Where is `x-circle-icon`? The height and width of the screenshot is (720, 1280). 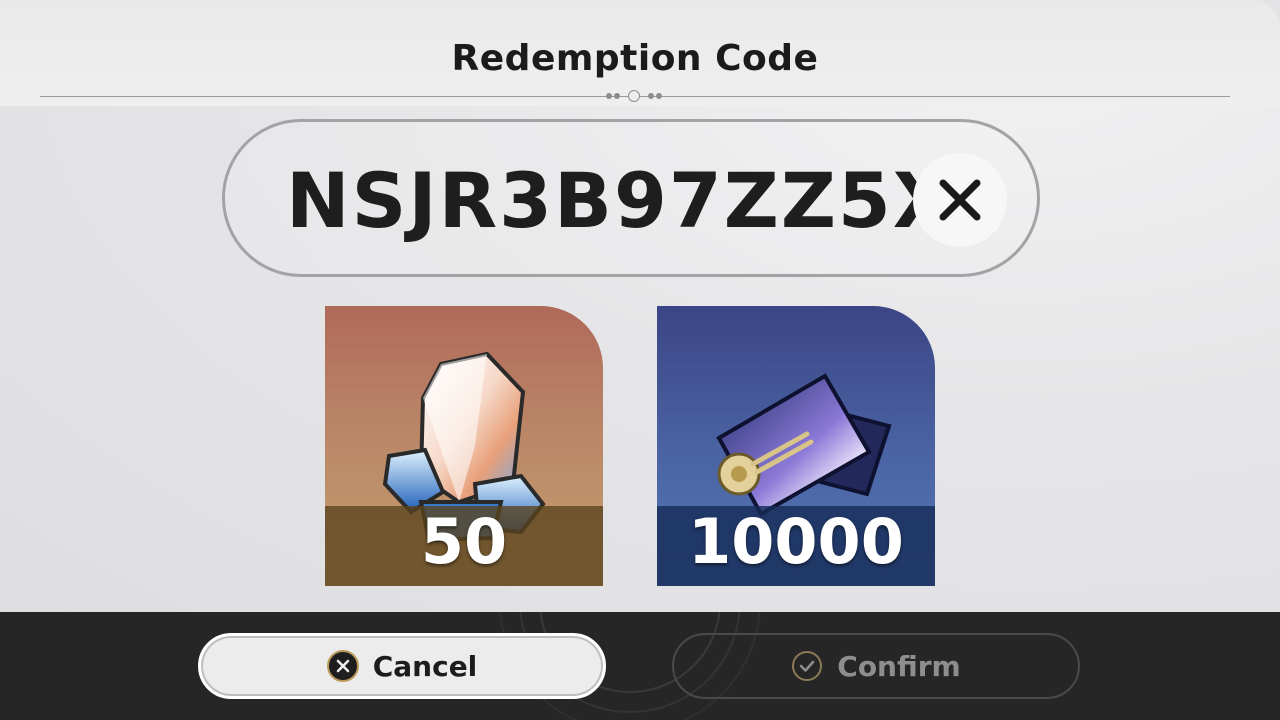 x-circle-icon is located at coordinates (342, 666).